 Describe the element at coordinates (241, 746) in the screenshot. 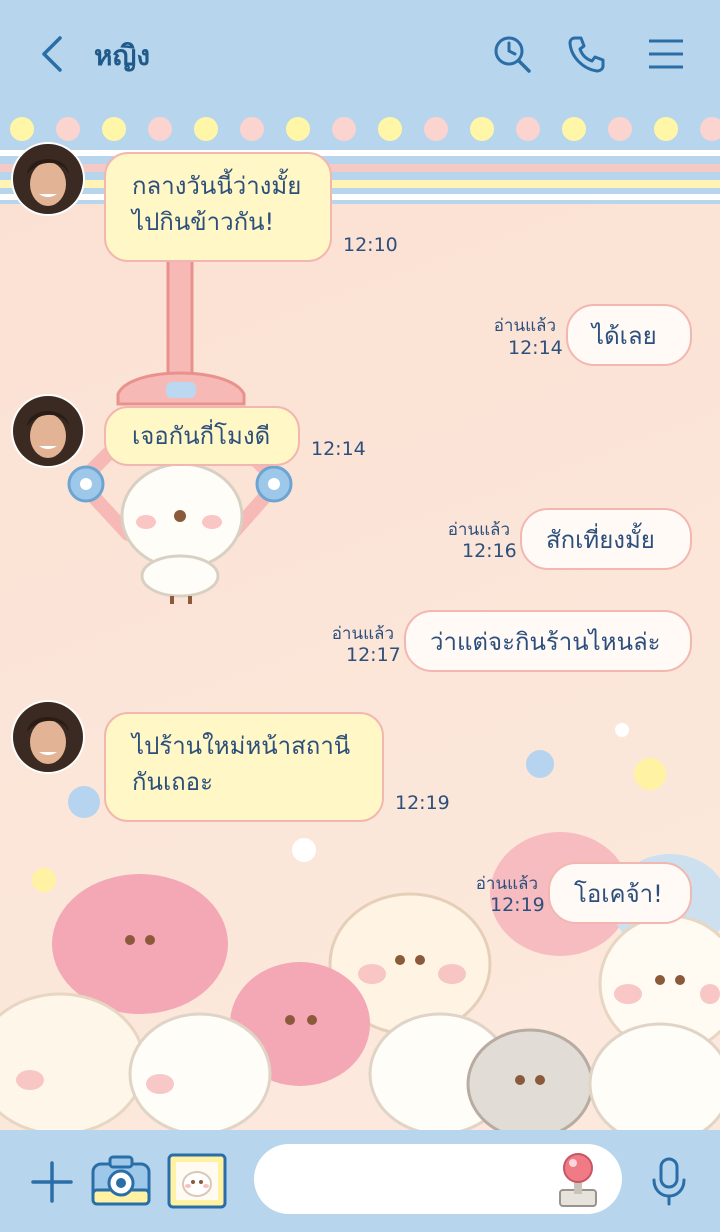

I see `message-text: ไปร้านใหม่หน้าสถานี` at that location.